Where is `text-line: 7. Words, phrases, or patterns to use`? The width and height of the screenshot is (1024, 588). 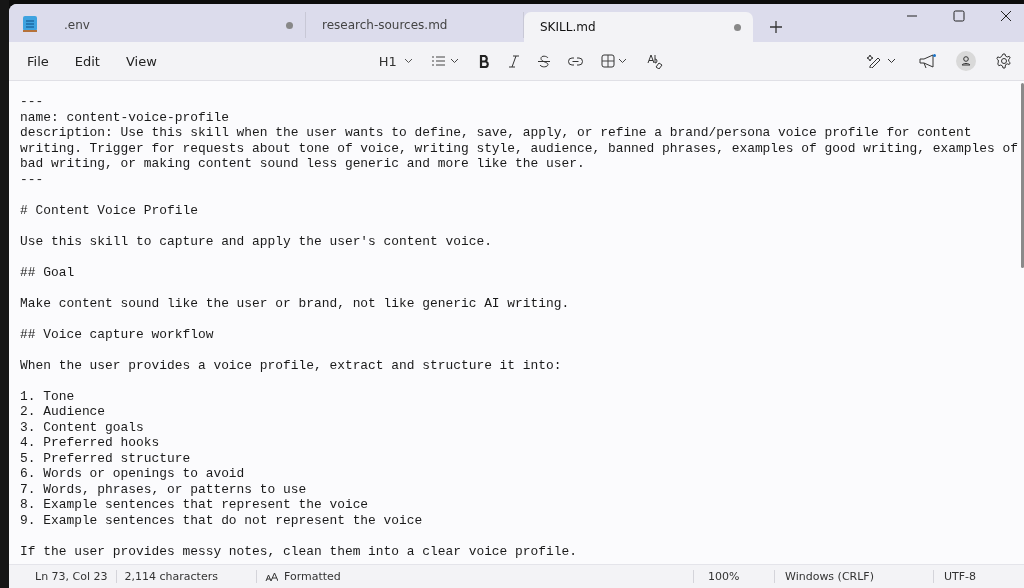 text-line: 7. Words, phrases, or patterns to use is located at coordinates (163, 489).